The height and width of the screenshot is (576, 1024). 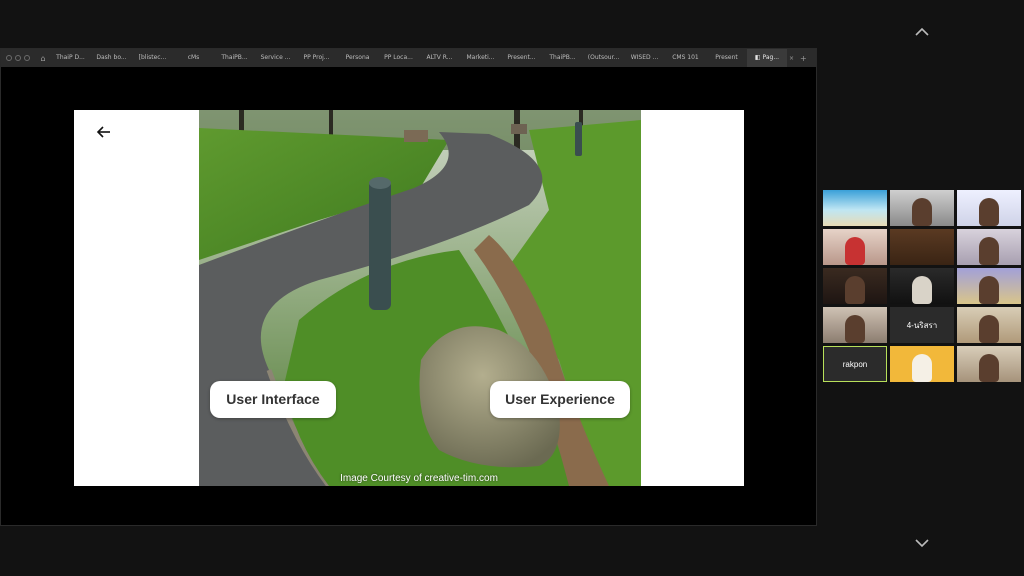 What do you see at coordinates (104, 132) in the screenshot?
I see `arrow-left-icon` at bounding box center [104, 132].